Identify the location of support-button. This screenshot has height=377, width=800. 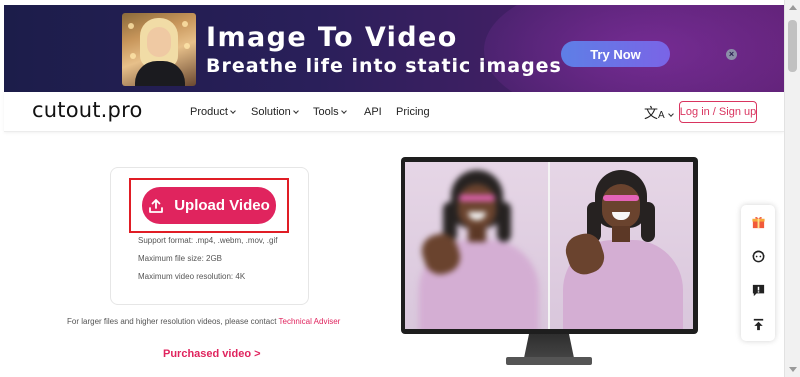
(758, 256).